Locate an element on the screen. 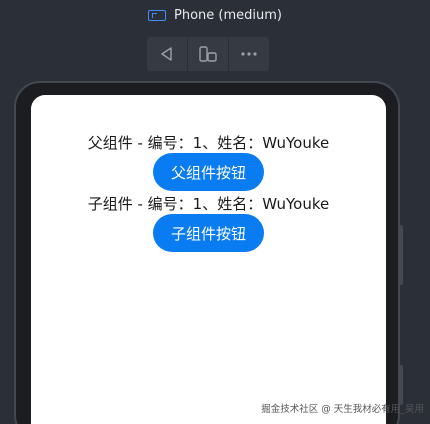 Image resolution: width=430 pixels, height=424 pixels. side-key-power is located at coordinates (401, 385).